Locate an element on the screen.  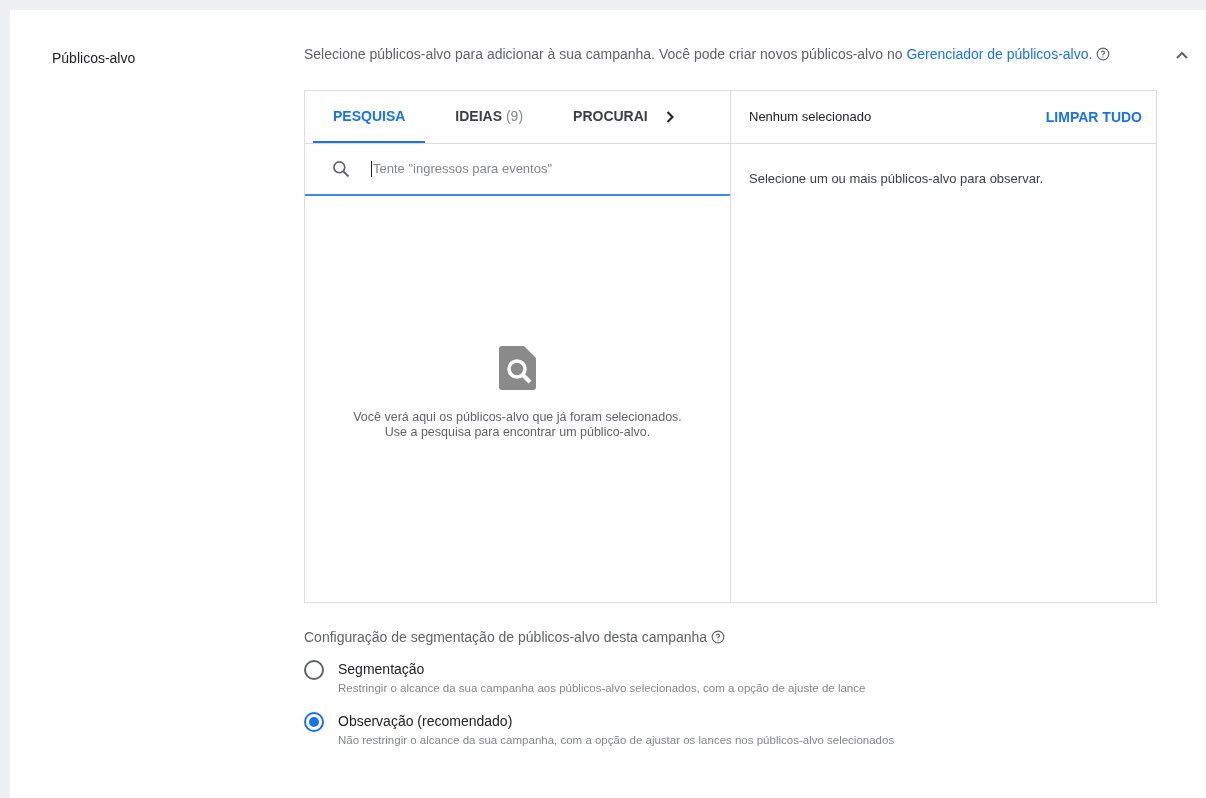
selected-count: Nenhum selecionado is located at coordinates (810, 117).